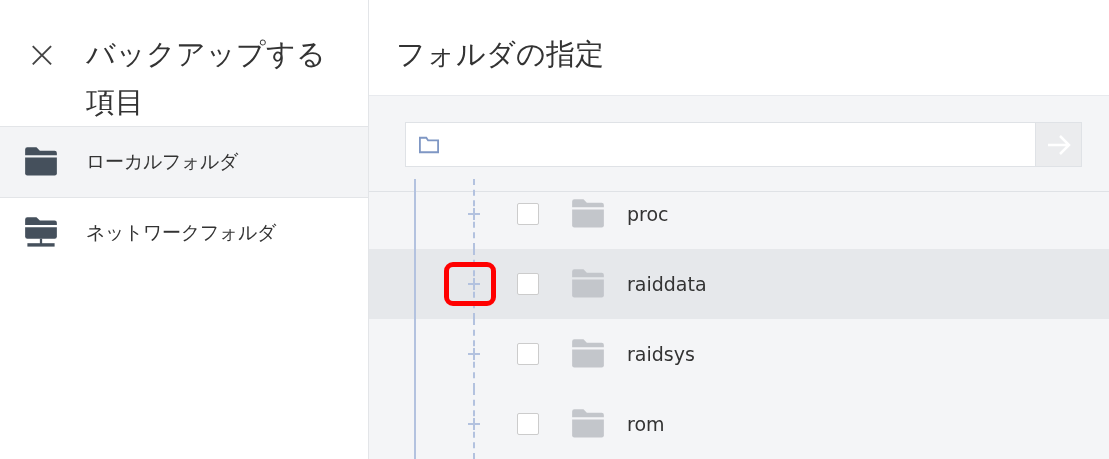  Describe the element at coordinates (661, 354) in the screenshot. I see `folder-name: raidsys` at that location.